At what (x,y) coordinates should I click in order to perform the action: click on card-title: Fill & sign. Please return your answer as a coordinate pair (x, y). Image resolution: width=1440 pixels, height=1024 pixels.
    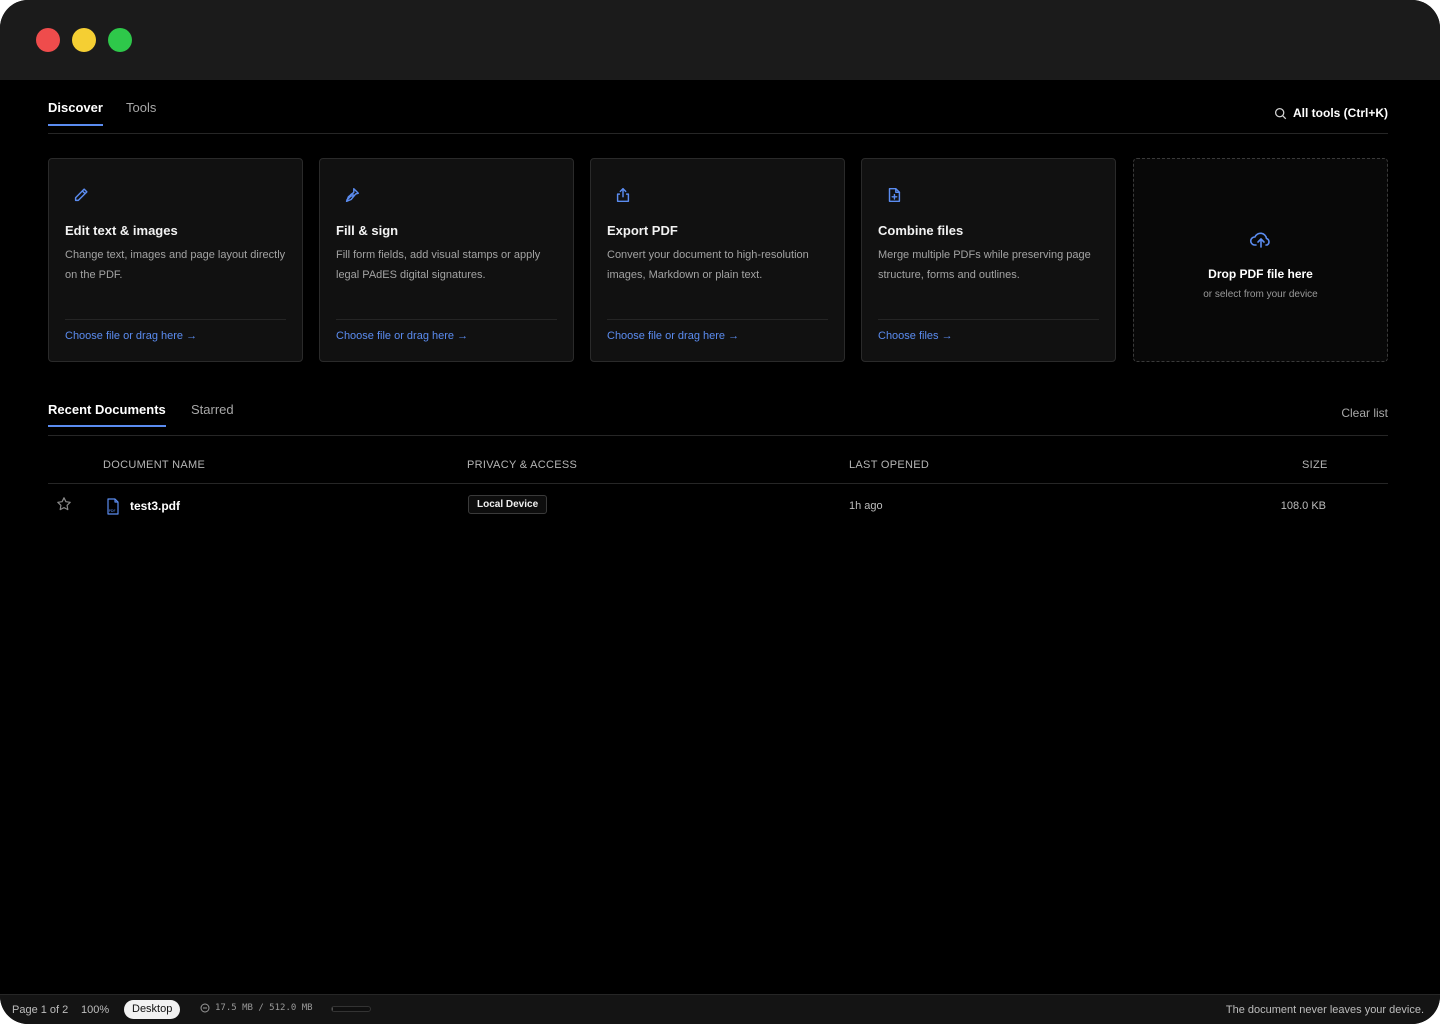
    Looking at the image, I should click on (367, 230).